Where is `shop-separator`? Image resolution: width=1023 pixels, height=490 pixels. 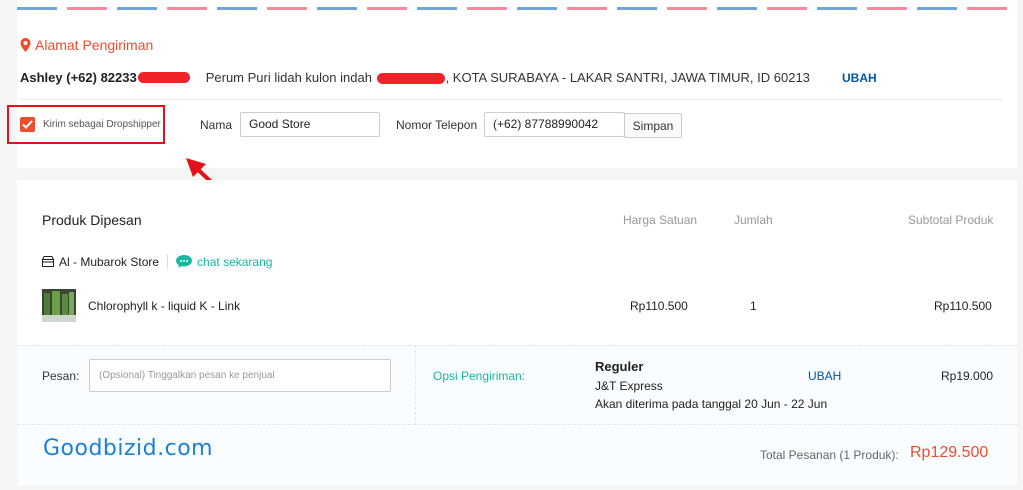 shop-separator is located at coordinates (168, 261).